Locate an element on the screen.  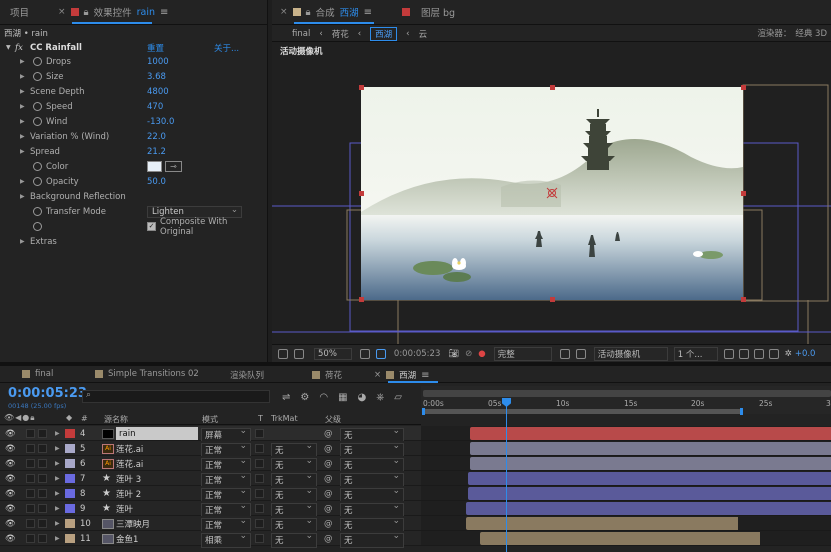
tab-composition: × 🔒︎ 合成 西湖 ≡ is located at coordinates (326, 12).